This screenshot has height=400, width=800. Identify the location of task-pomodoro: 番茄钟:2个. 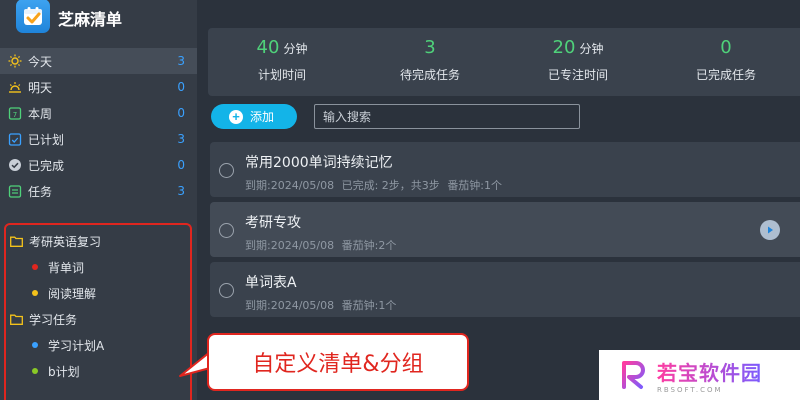
(369, 245).